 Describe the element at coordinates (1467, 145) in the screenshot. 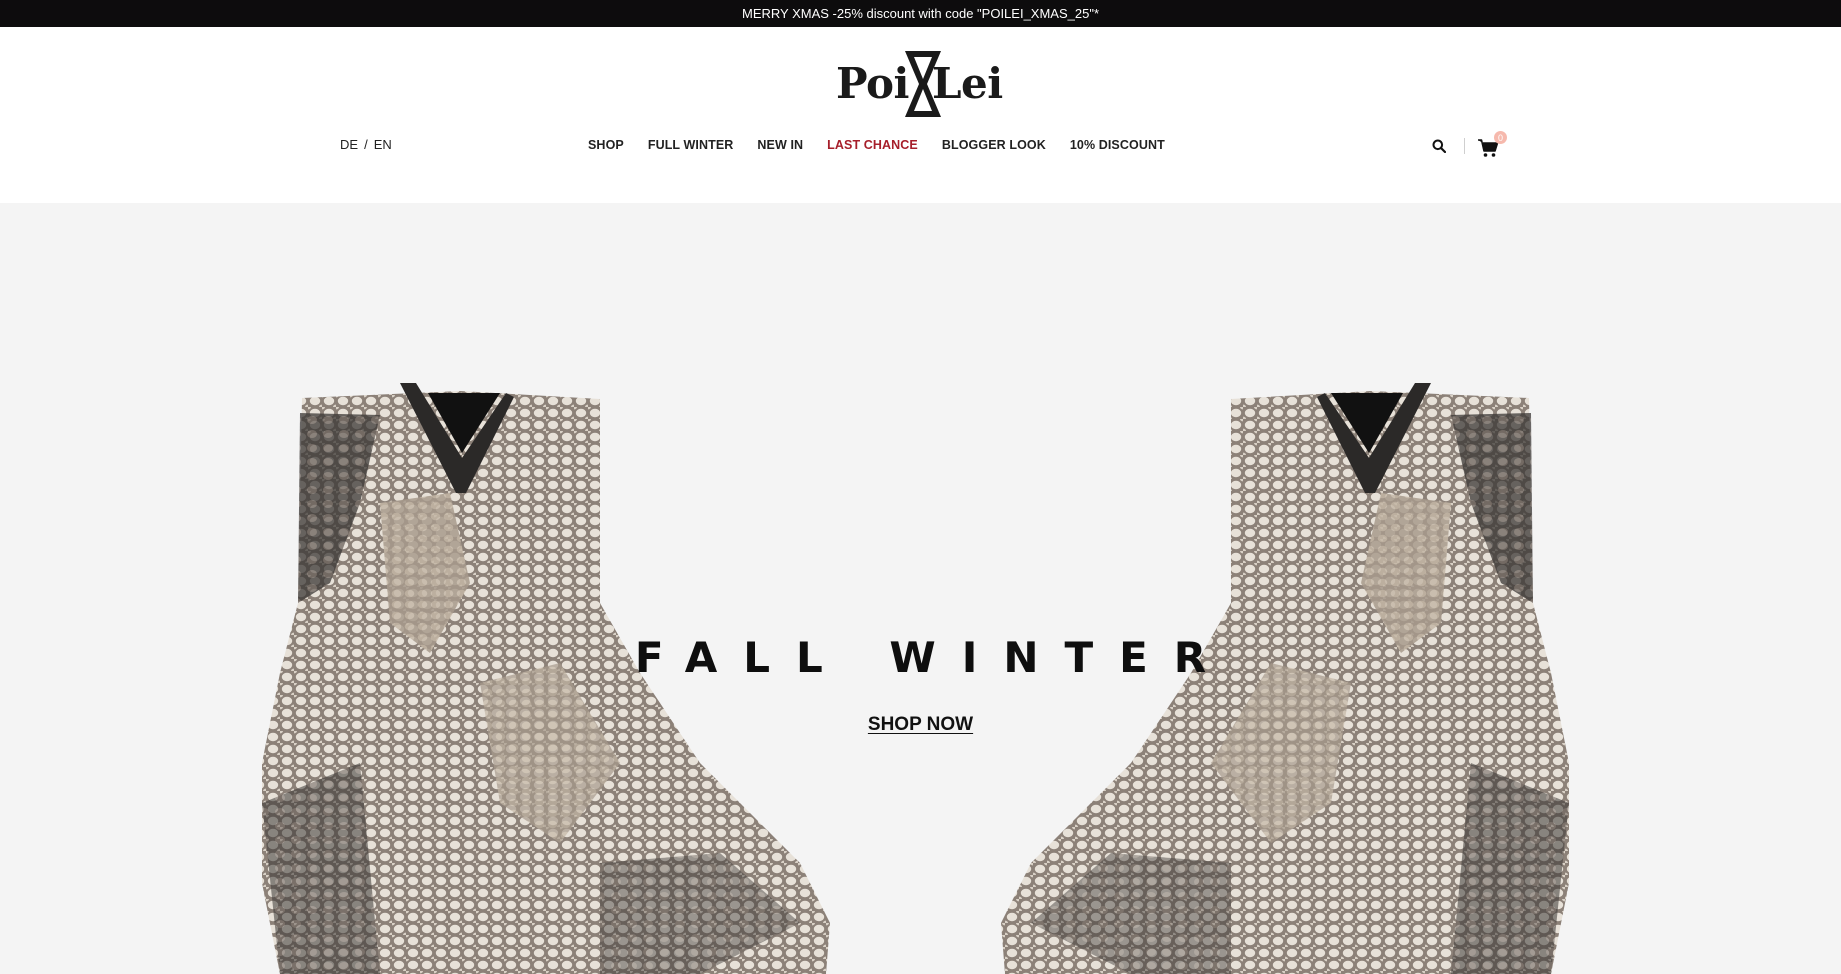

I see `header-icons: 0` at that location.